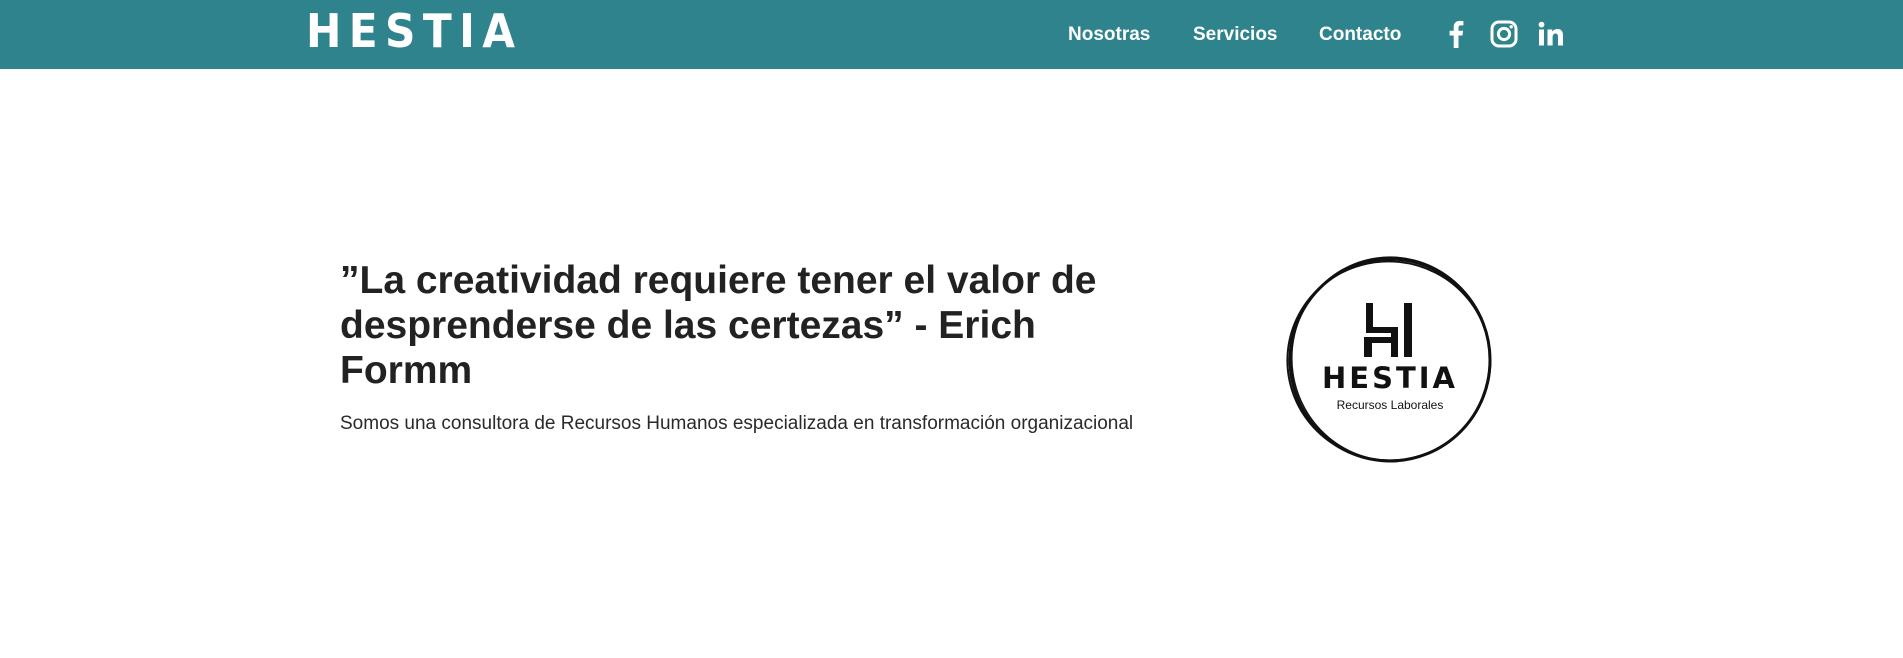  I want to click on linkedin-icon, so click(1551, 34).